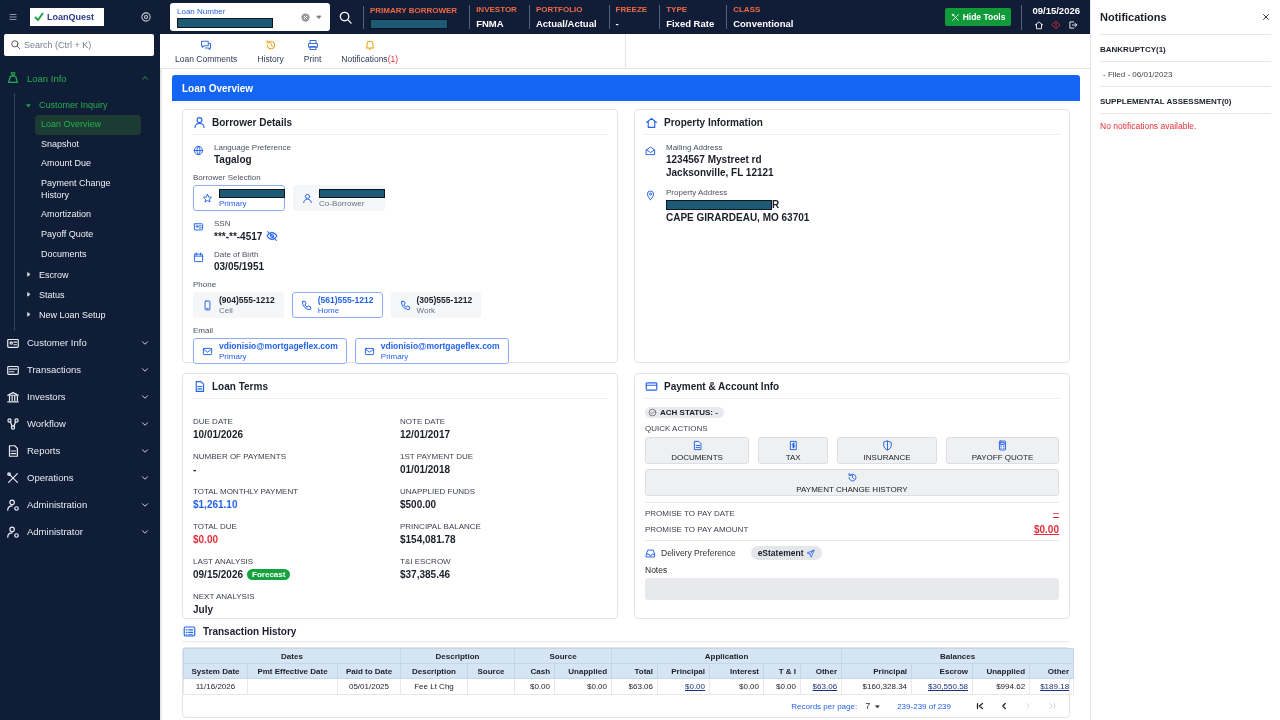 The width and height of the screenshot is (1280, 720). I want to click on previous-page-icon, so click(1004, 706).